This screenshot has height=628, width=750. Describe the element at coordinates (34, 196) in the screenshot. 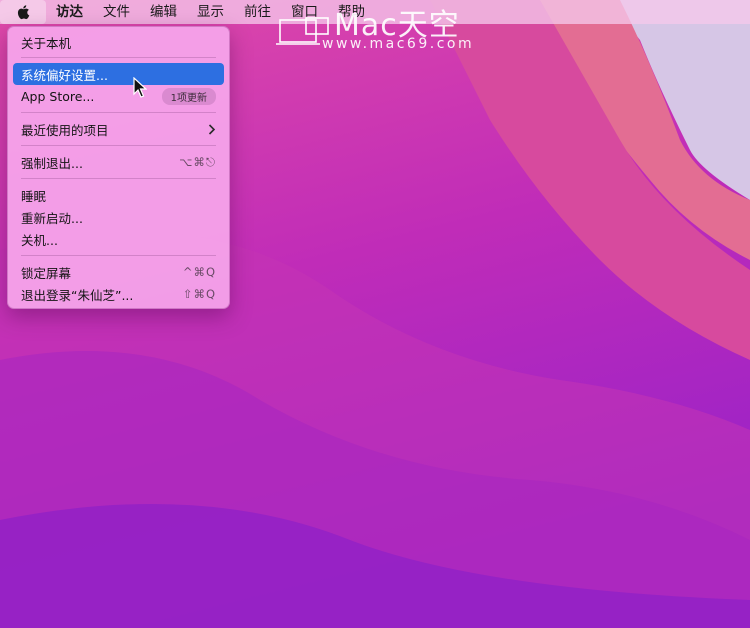

I see `menu-item-label: 睡眠` at that location.